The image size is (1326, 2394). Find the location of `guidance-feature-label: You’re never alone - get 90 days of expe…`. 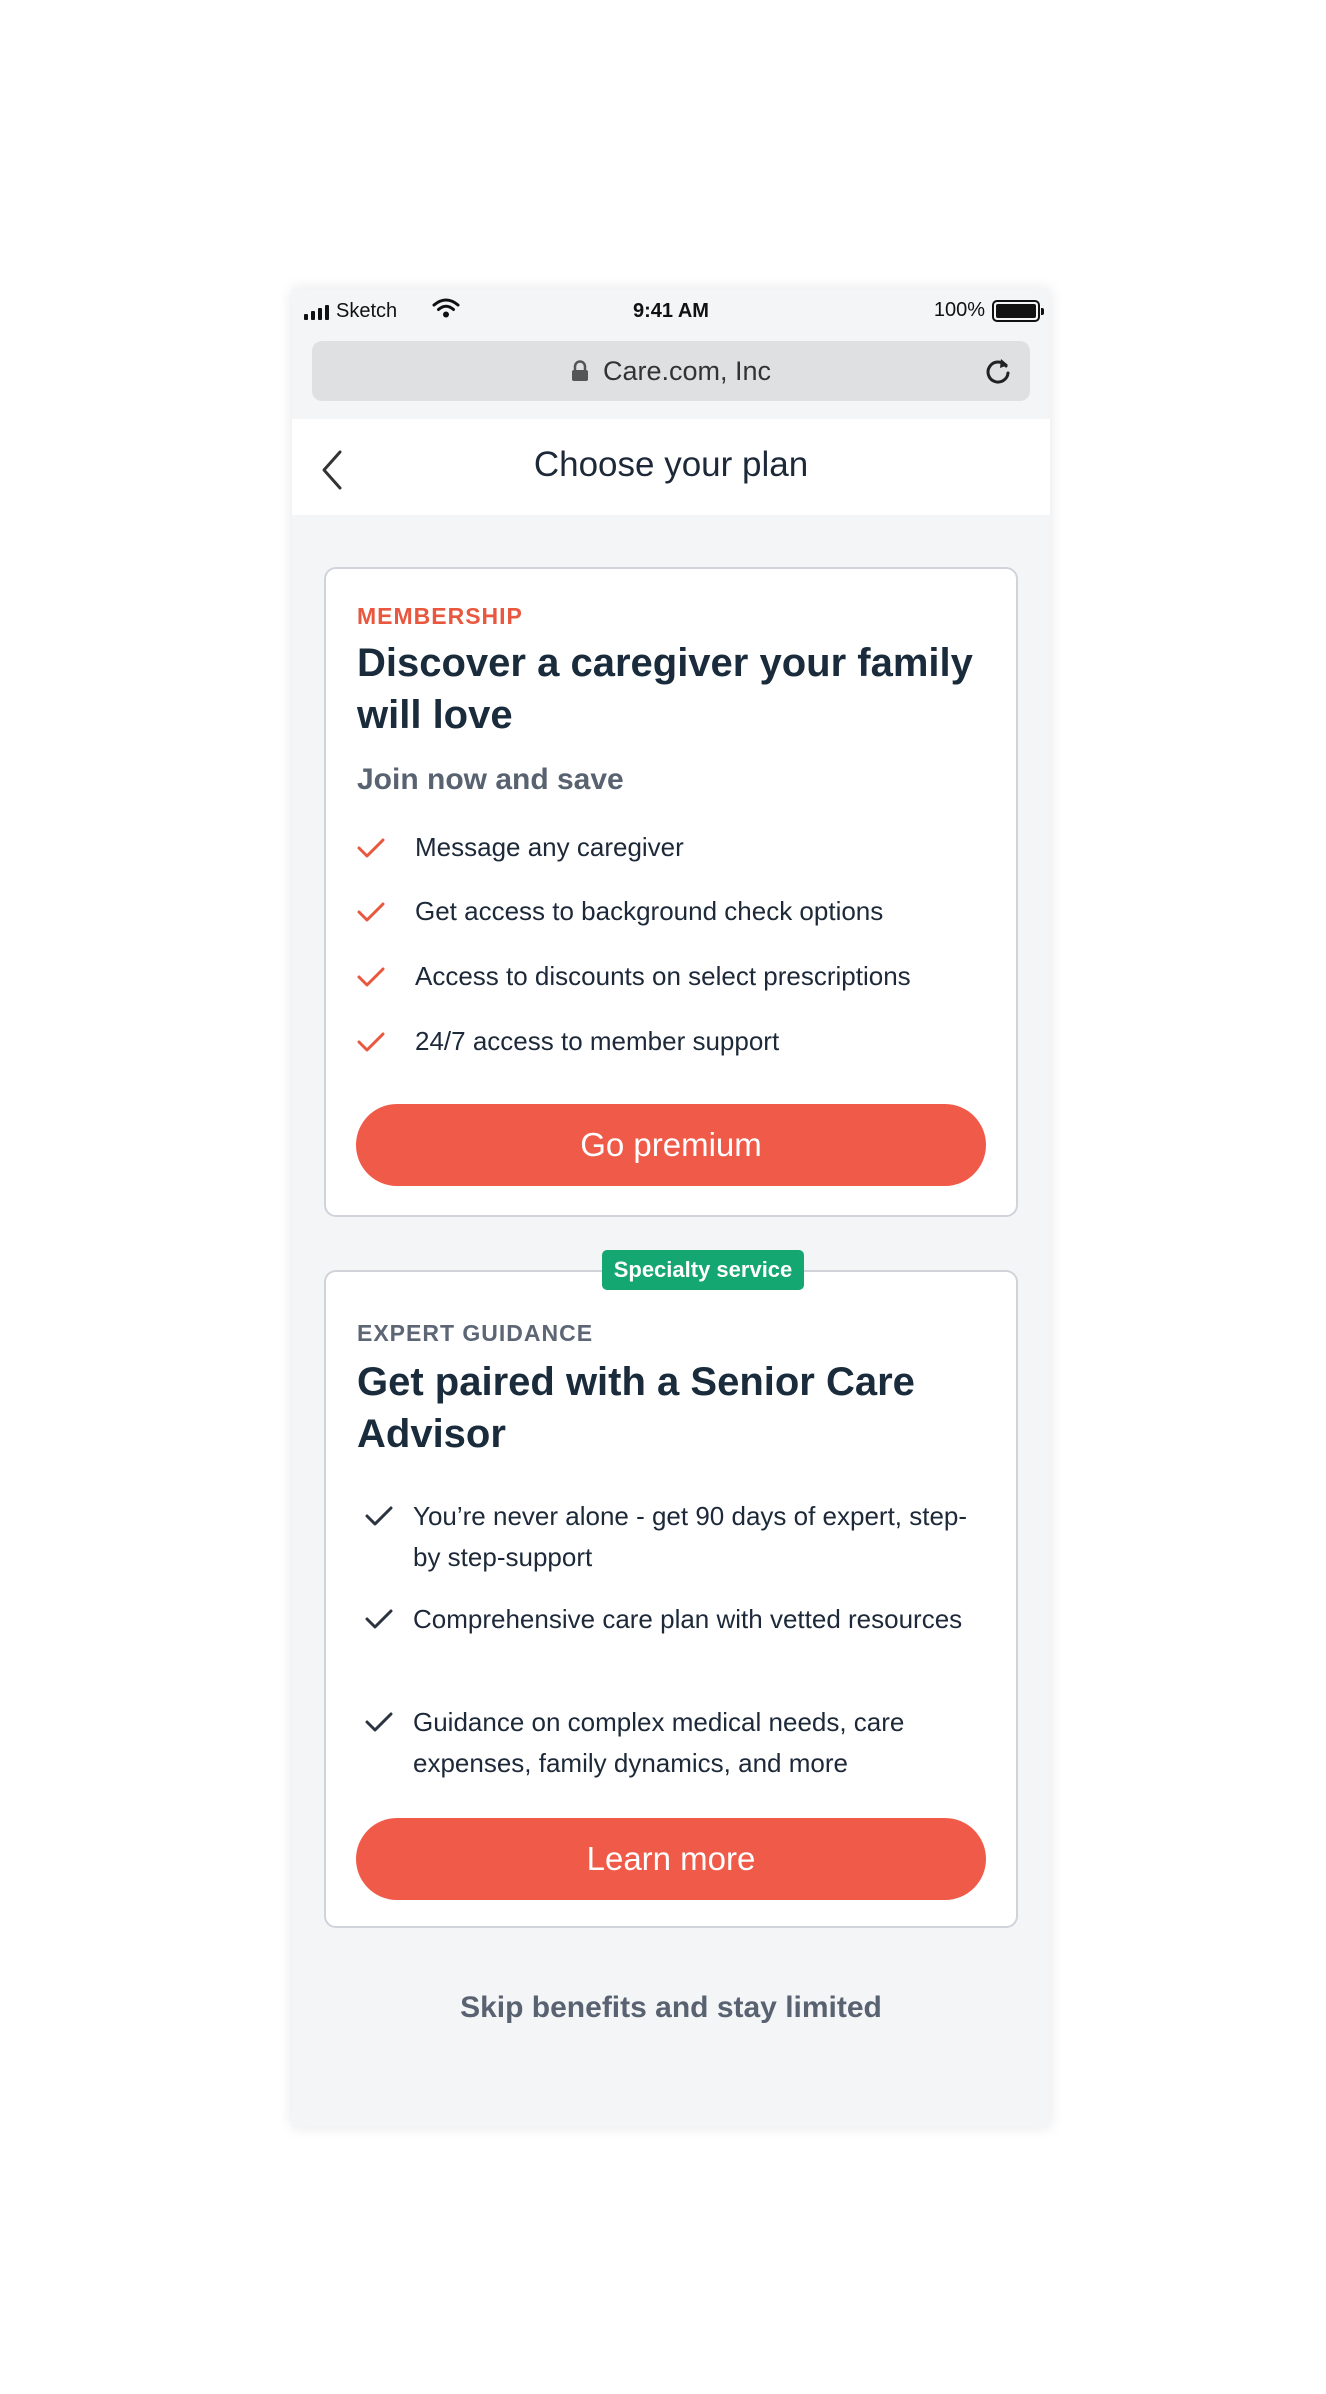

guidance-feature-label: You’re never alone - get 90 days of expe… is located at coordinates (690, 1536).